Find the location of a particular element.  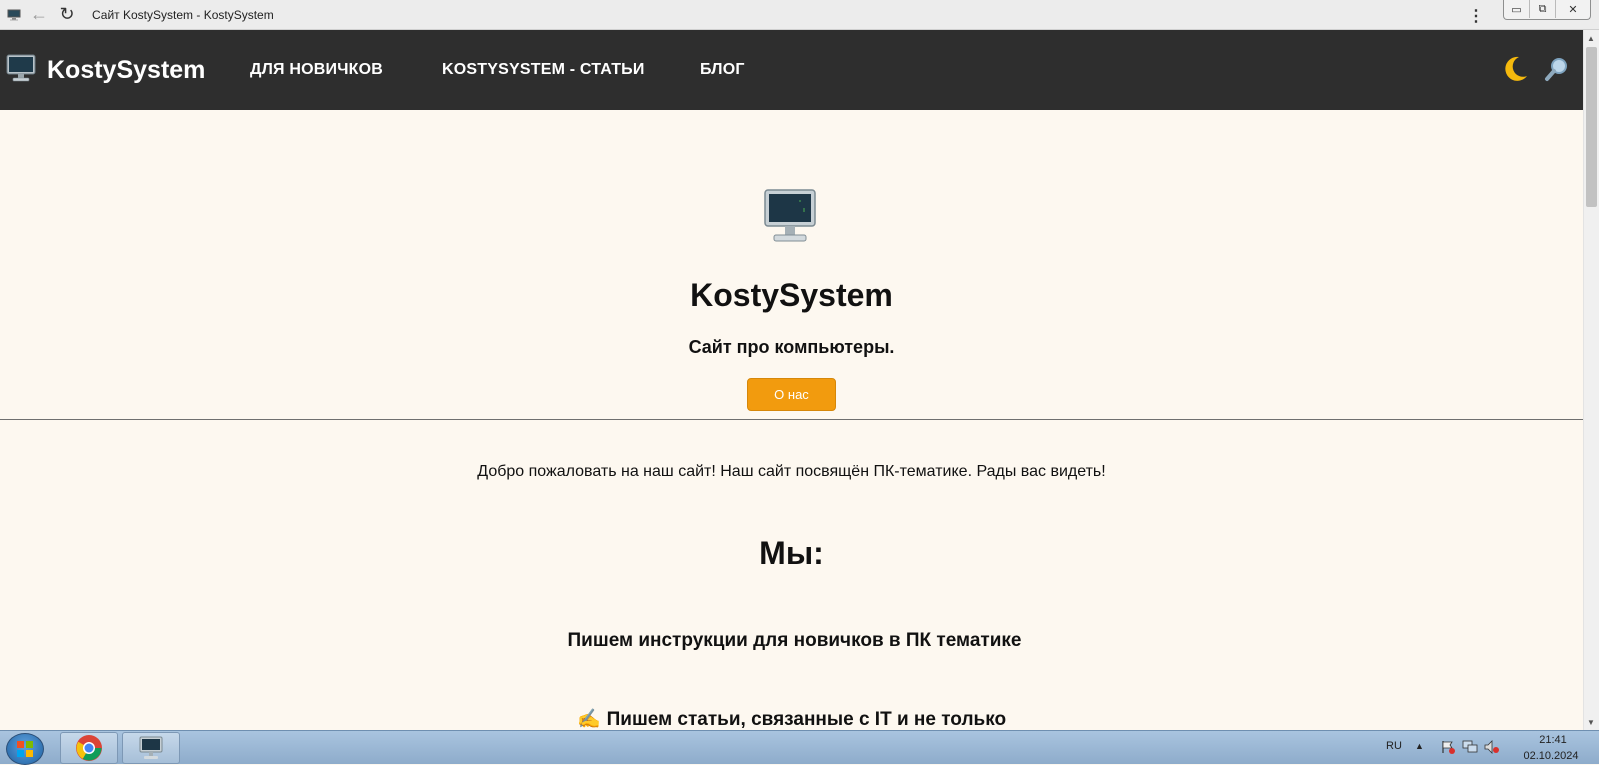

monitor-favicon-icon is located at coordinates (14, 15).